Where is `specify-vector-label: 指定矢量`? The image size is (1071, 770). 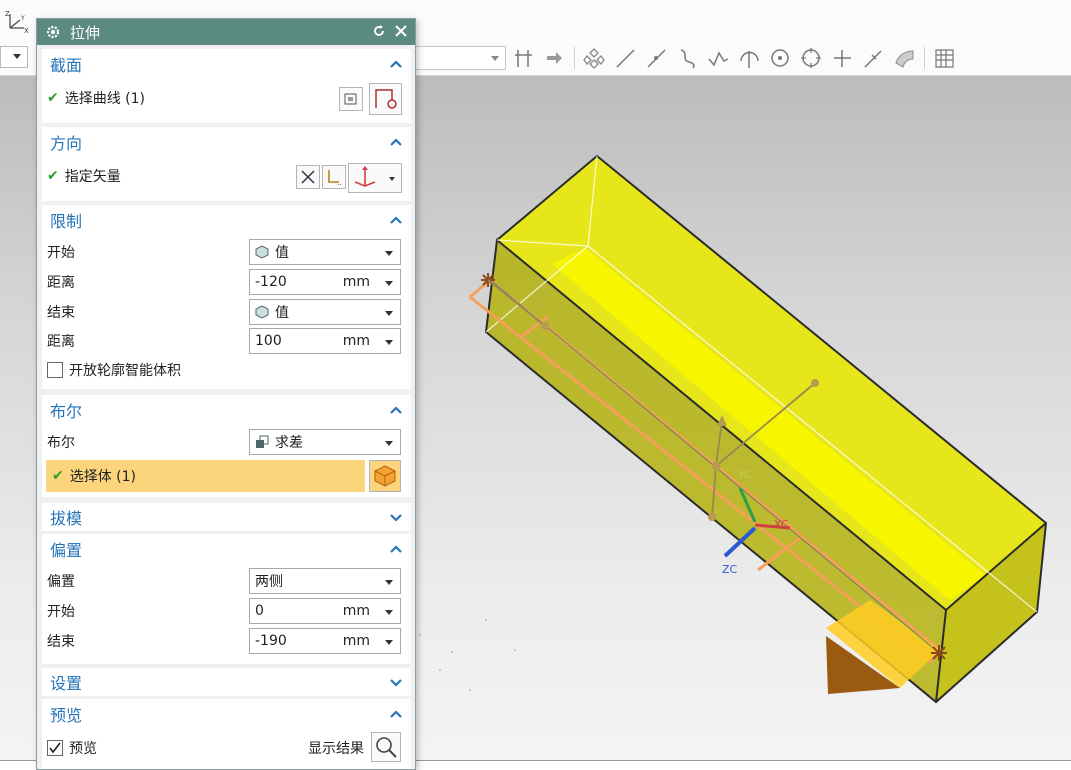
specify-vector-label: 指定矢量 is located at coordinates (92, 177).